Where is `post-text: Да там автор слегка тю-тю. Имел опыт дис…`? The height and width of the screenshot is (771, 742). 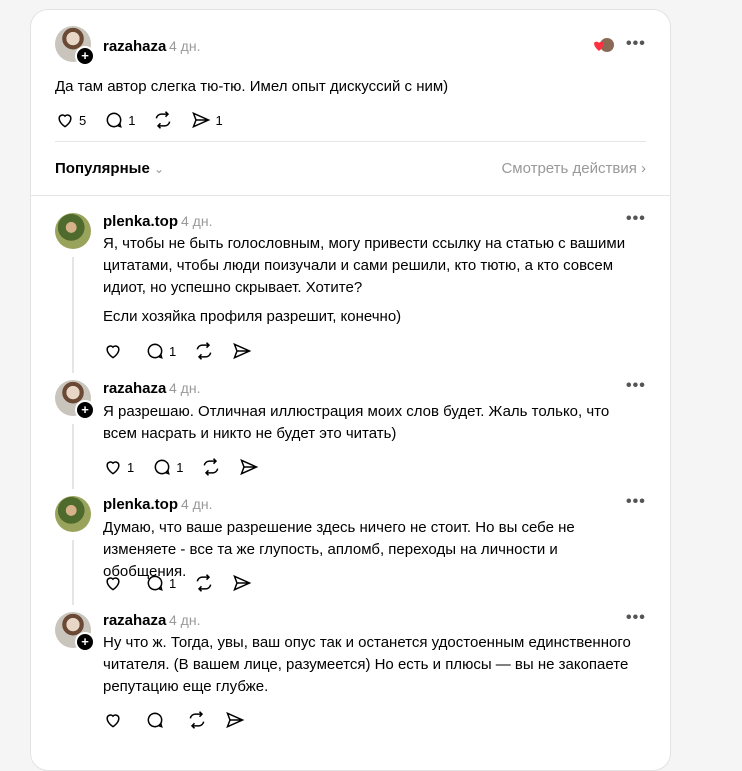 post-text: Да там автор слегка тю-тю. Имел опыт дис… is located at coordinates (252, 86).